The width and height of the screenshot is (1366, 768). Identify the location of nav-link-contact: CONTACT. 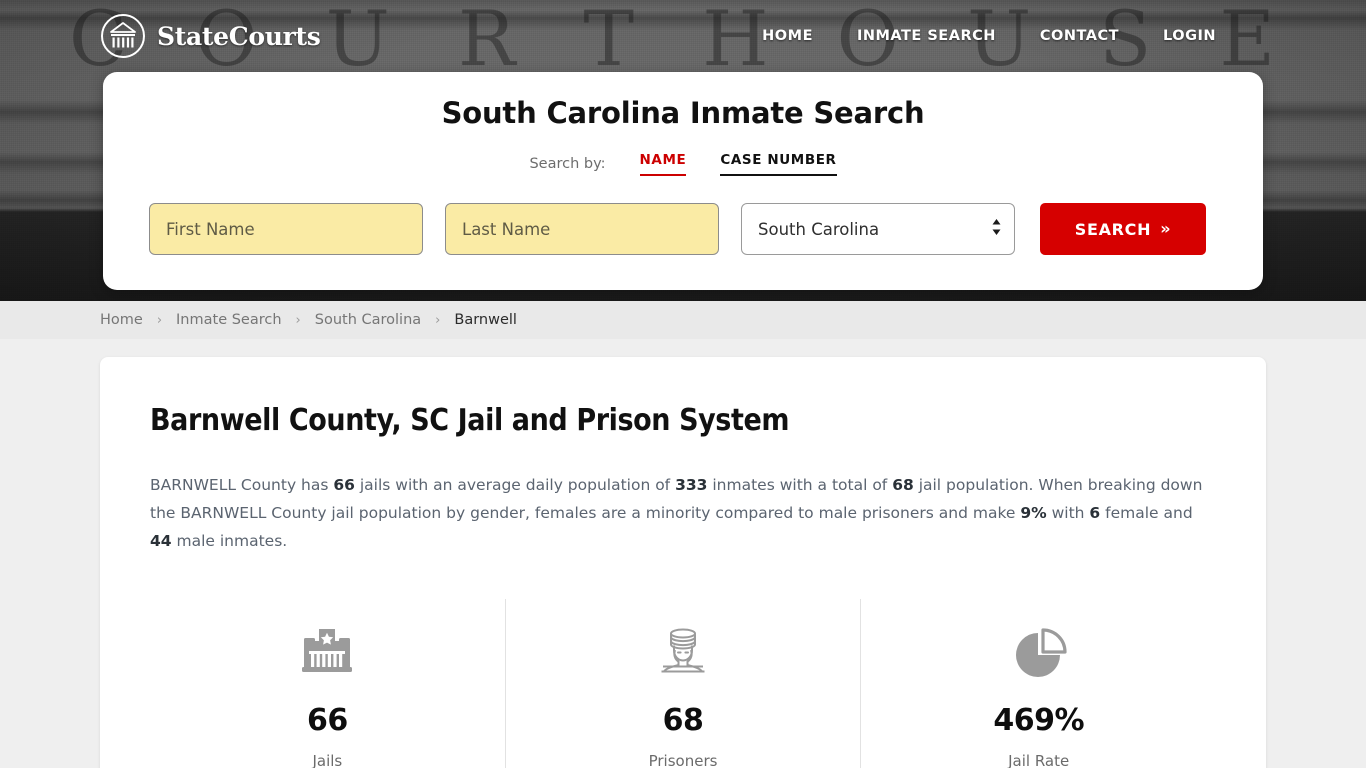
(1079, 36).